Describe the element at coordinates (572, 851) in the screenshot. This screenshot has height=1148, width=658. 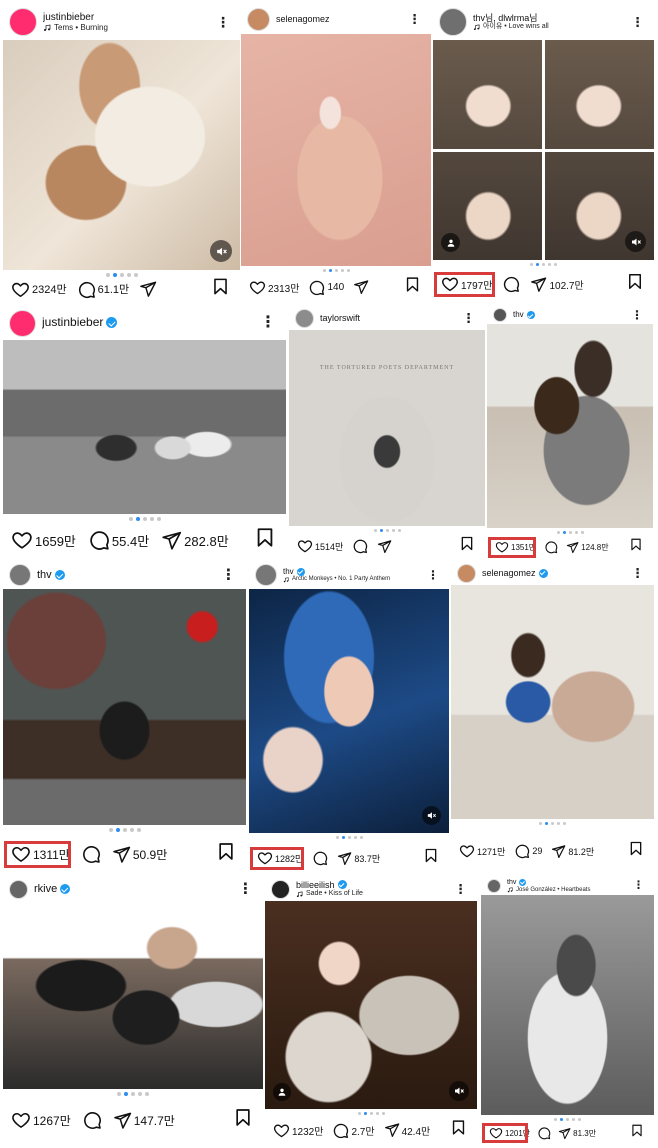
I see `share-button: 81.2만` at that location.